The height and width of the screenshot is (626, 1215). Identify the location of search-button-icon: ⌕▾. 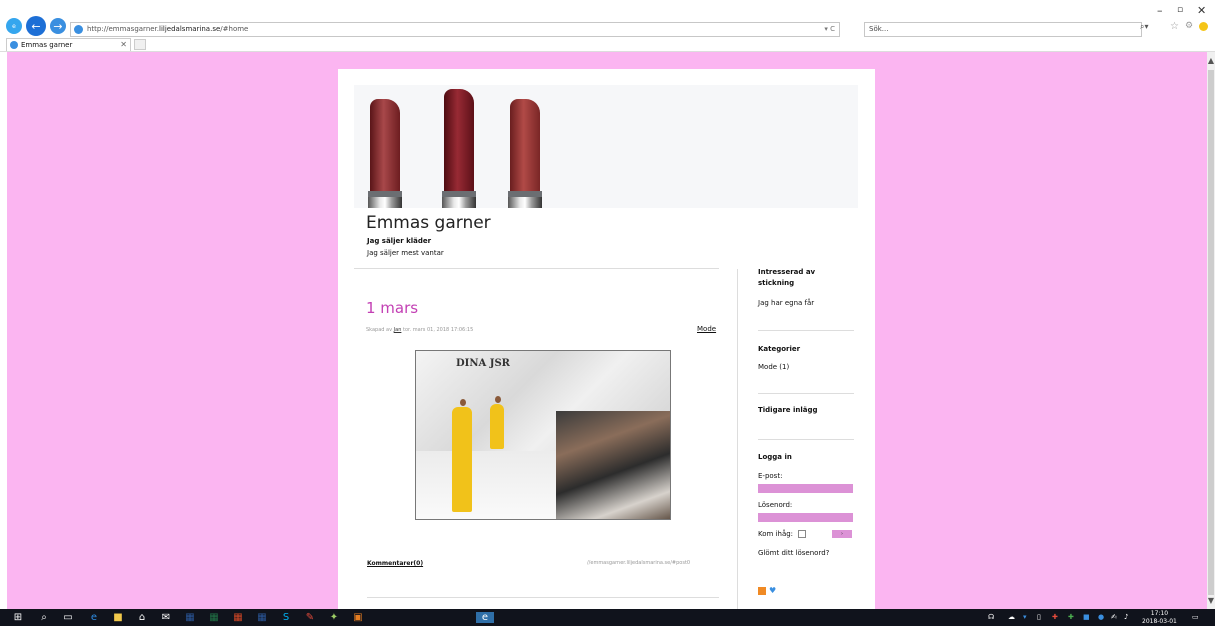
(1144, 27).